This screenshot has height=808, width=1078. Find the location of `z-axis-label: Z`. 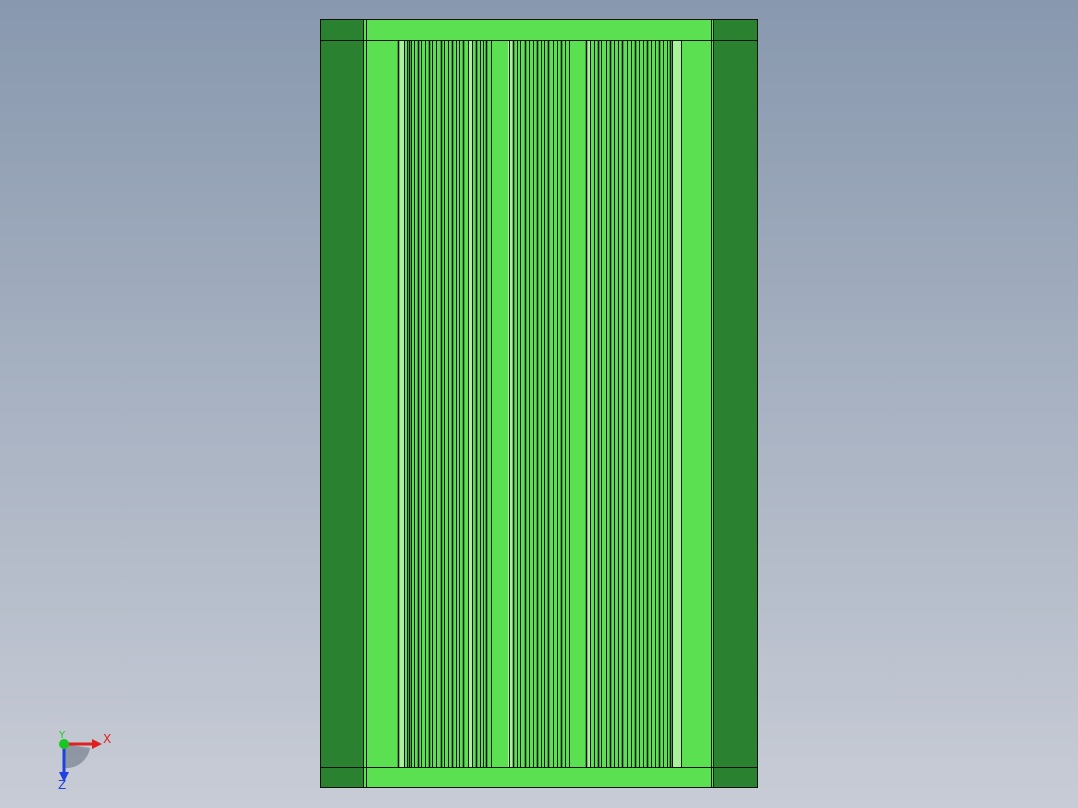

z-axis-label: Z is located at coordinates (62, 785).